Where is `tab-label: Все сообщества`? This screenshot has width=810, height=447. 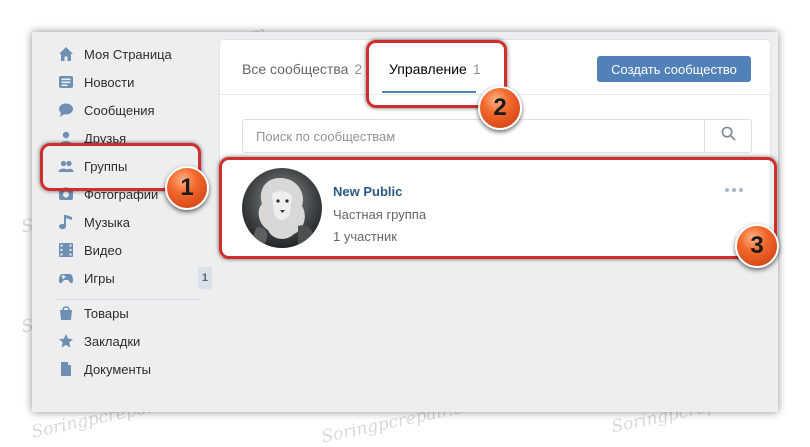
tab-label: Все сообщества is located at coordinates (295, 69).